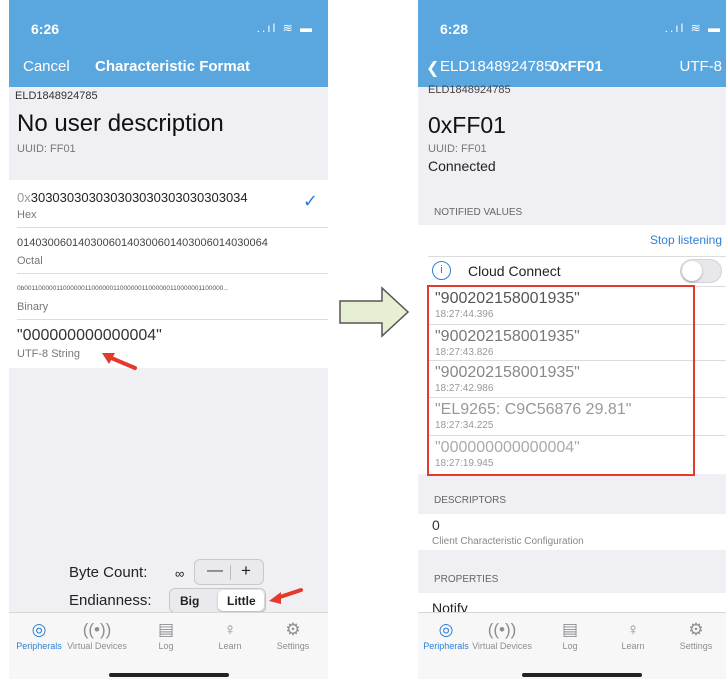 This screenshot has height=679, width=726. Describe the element at coordinates (30, 261) in the screenshot. I see `format-label: Octal` at that location.